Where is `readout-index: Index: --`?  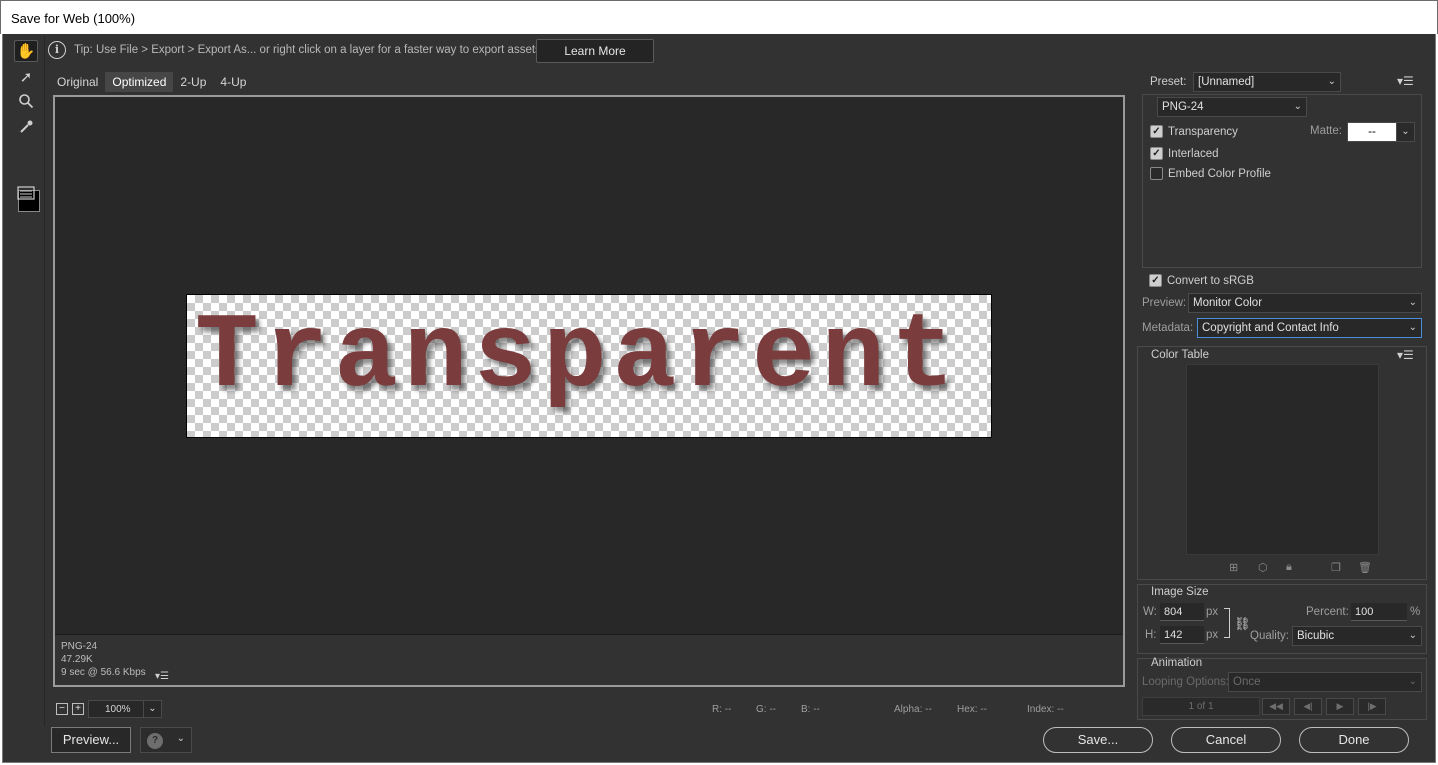 readout-index: Index: -- is located at coordinates (1045, 709).